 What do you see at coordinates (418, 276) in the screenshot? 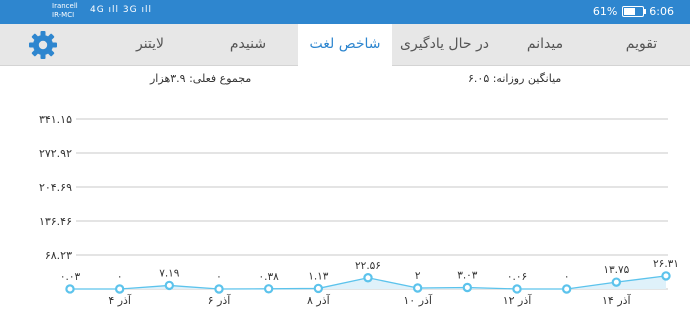
I see `data-label: ۲` at bounding box center [418, 276].